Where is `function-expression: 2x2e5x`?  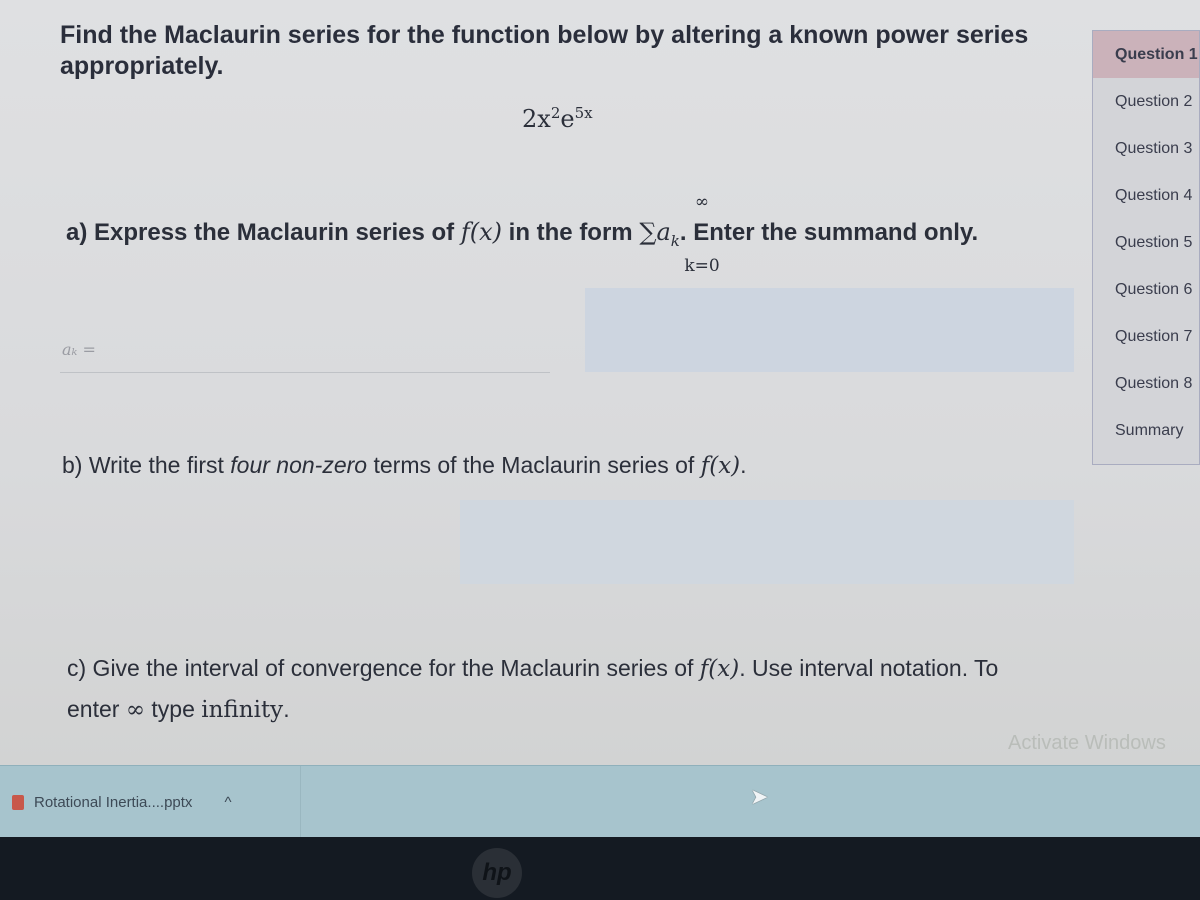 function-expression: 2x2e5x is located at coordinates (557, 118).